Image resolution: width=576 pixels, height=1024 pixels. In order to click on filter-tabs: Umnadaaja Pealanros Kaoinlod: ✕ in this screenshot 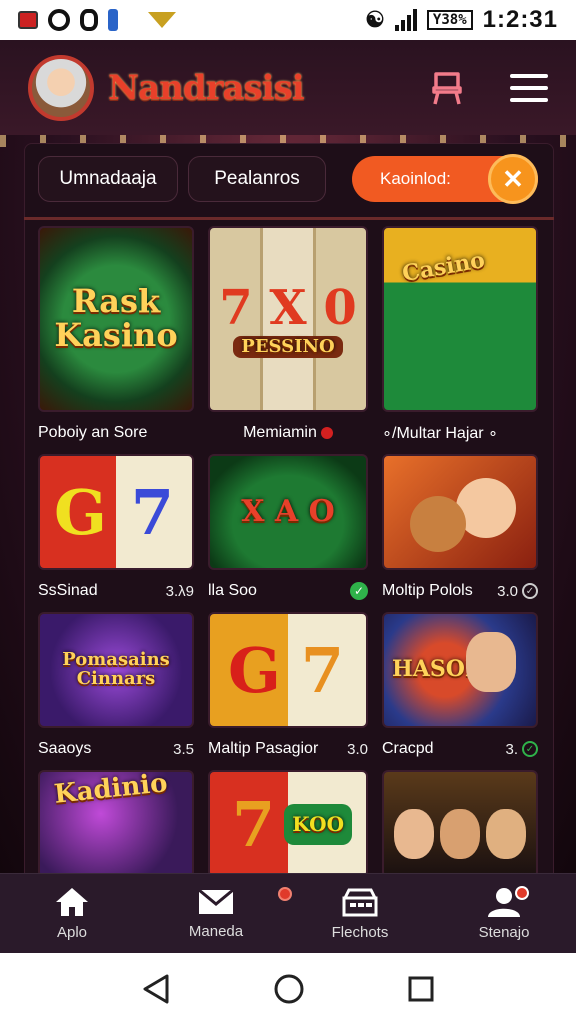, I will do `click(288, 179)`.